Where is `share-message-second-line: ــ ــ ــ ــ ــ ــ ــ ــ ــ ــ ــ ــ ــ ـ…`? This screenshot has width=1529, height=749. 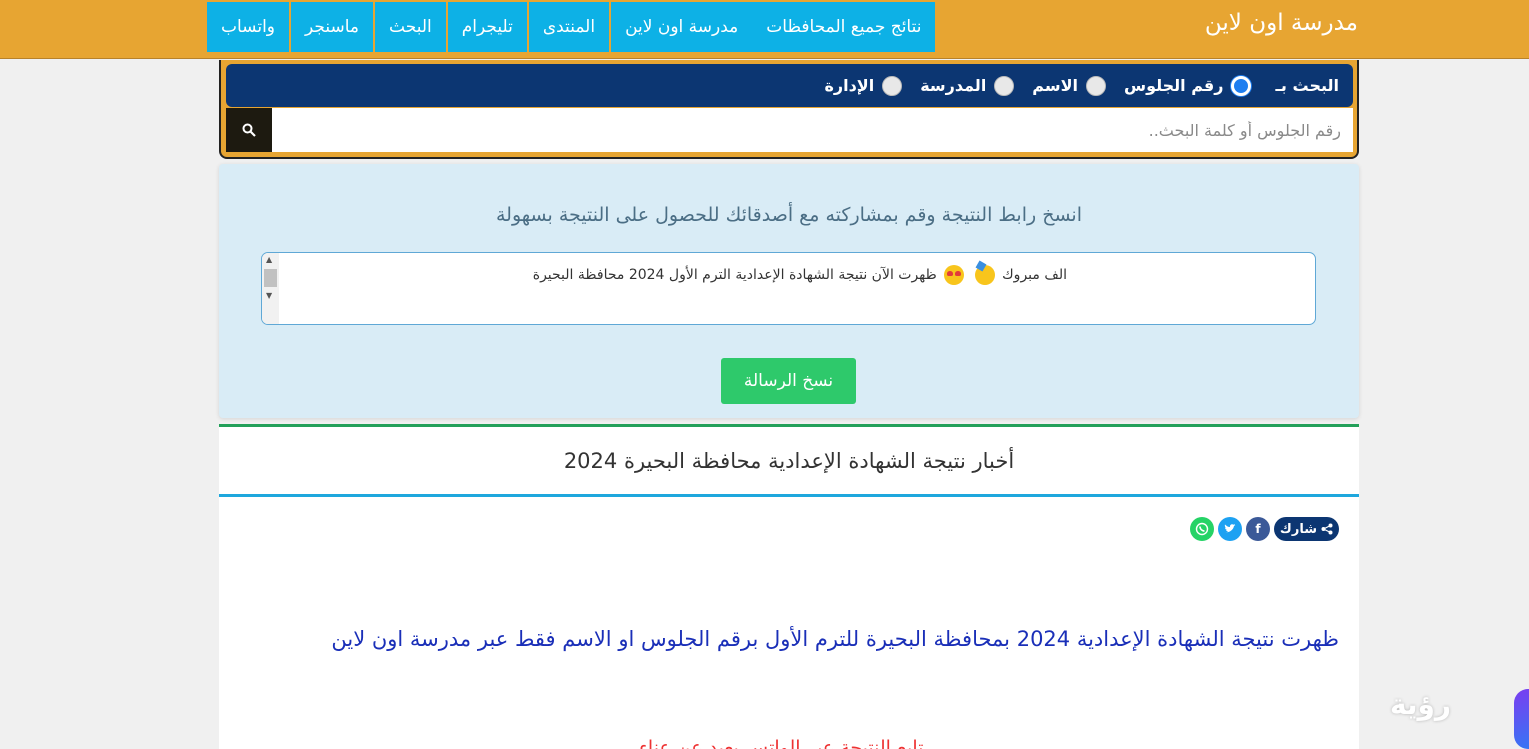 share-message-second-line: ــ ــ ــ ــ ــ ــ ــ ــ ــ ــ ــ ــ ــ ـ… is located at coordinates (1140, 320).